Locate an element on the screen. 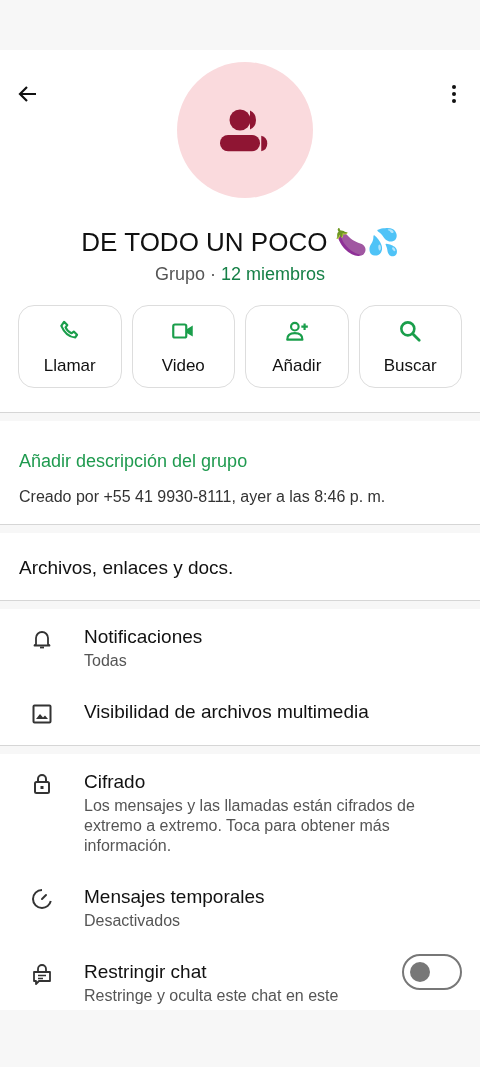 The image size is (480, 1067). add-description-link: Añadir descripción del grupo is located at coordinates (240, 461).